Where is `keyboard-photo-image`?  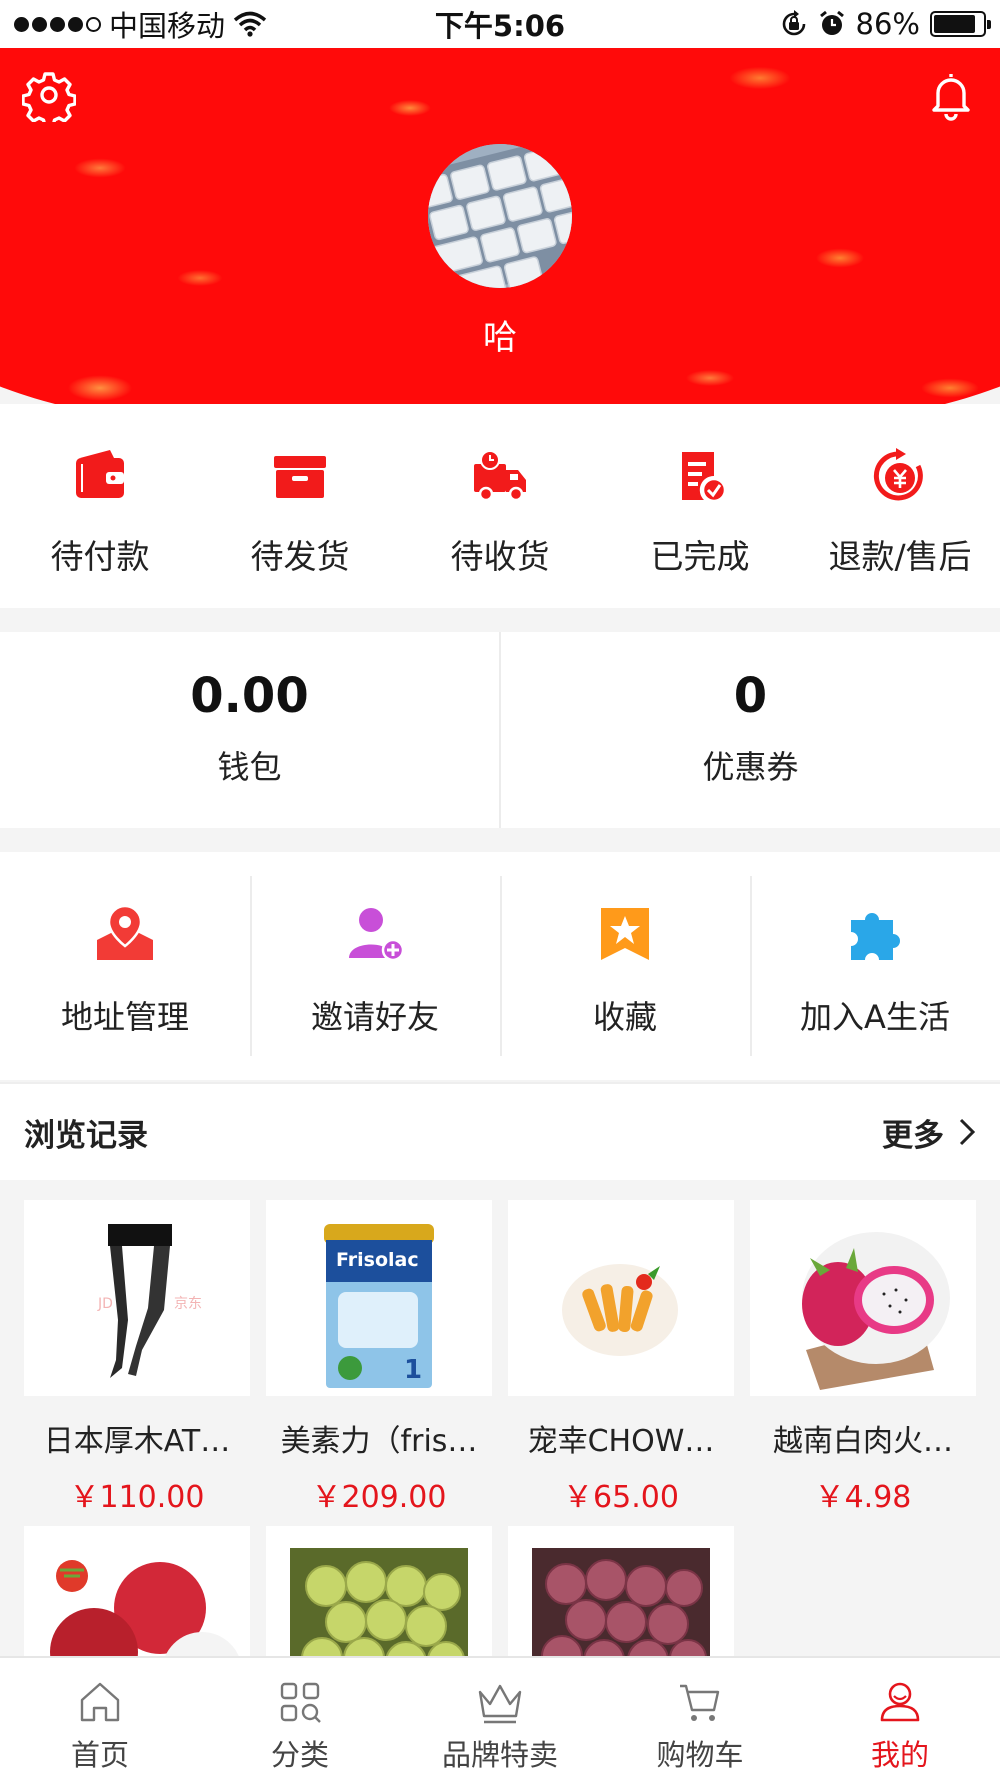 keyboard-photo-image is located at coordinates (500, 216).